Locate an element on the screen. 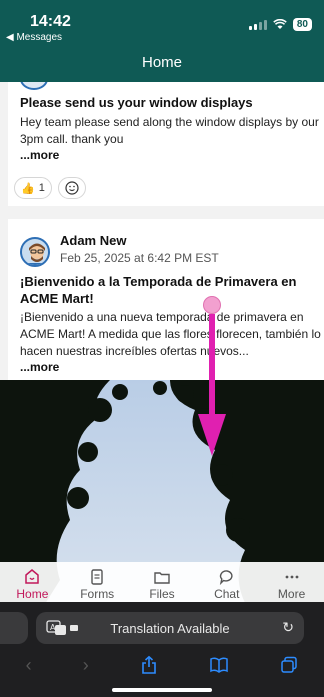  reload-icon: ↻ is located at coordinates (288, 627).